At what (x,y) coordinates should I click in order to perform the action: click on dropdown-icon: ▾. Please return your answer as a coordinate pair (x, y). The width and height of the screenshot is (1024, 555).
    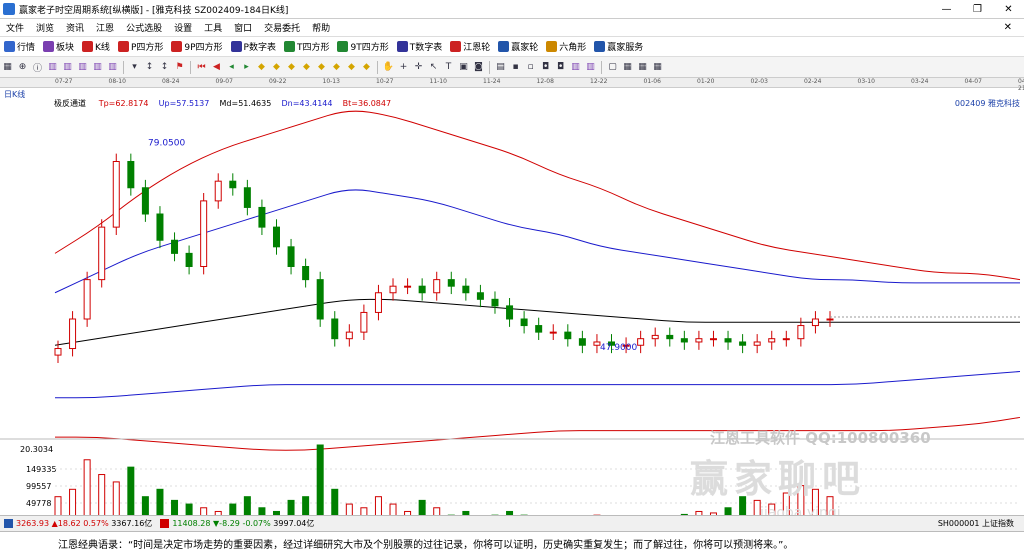
    Looking at the image, I should click on (134, 67).